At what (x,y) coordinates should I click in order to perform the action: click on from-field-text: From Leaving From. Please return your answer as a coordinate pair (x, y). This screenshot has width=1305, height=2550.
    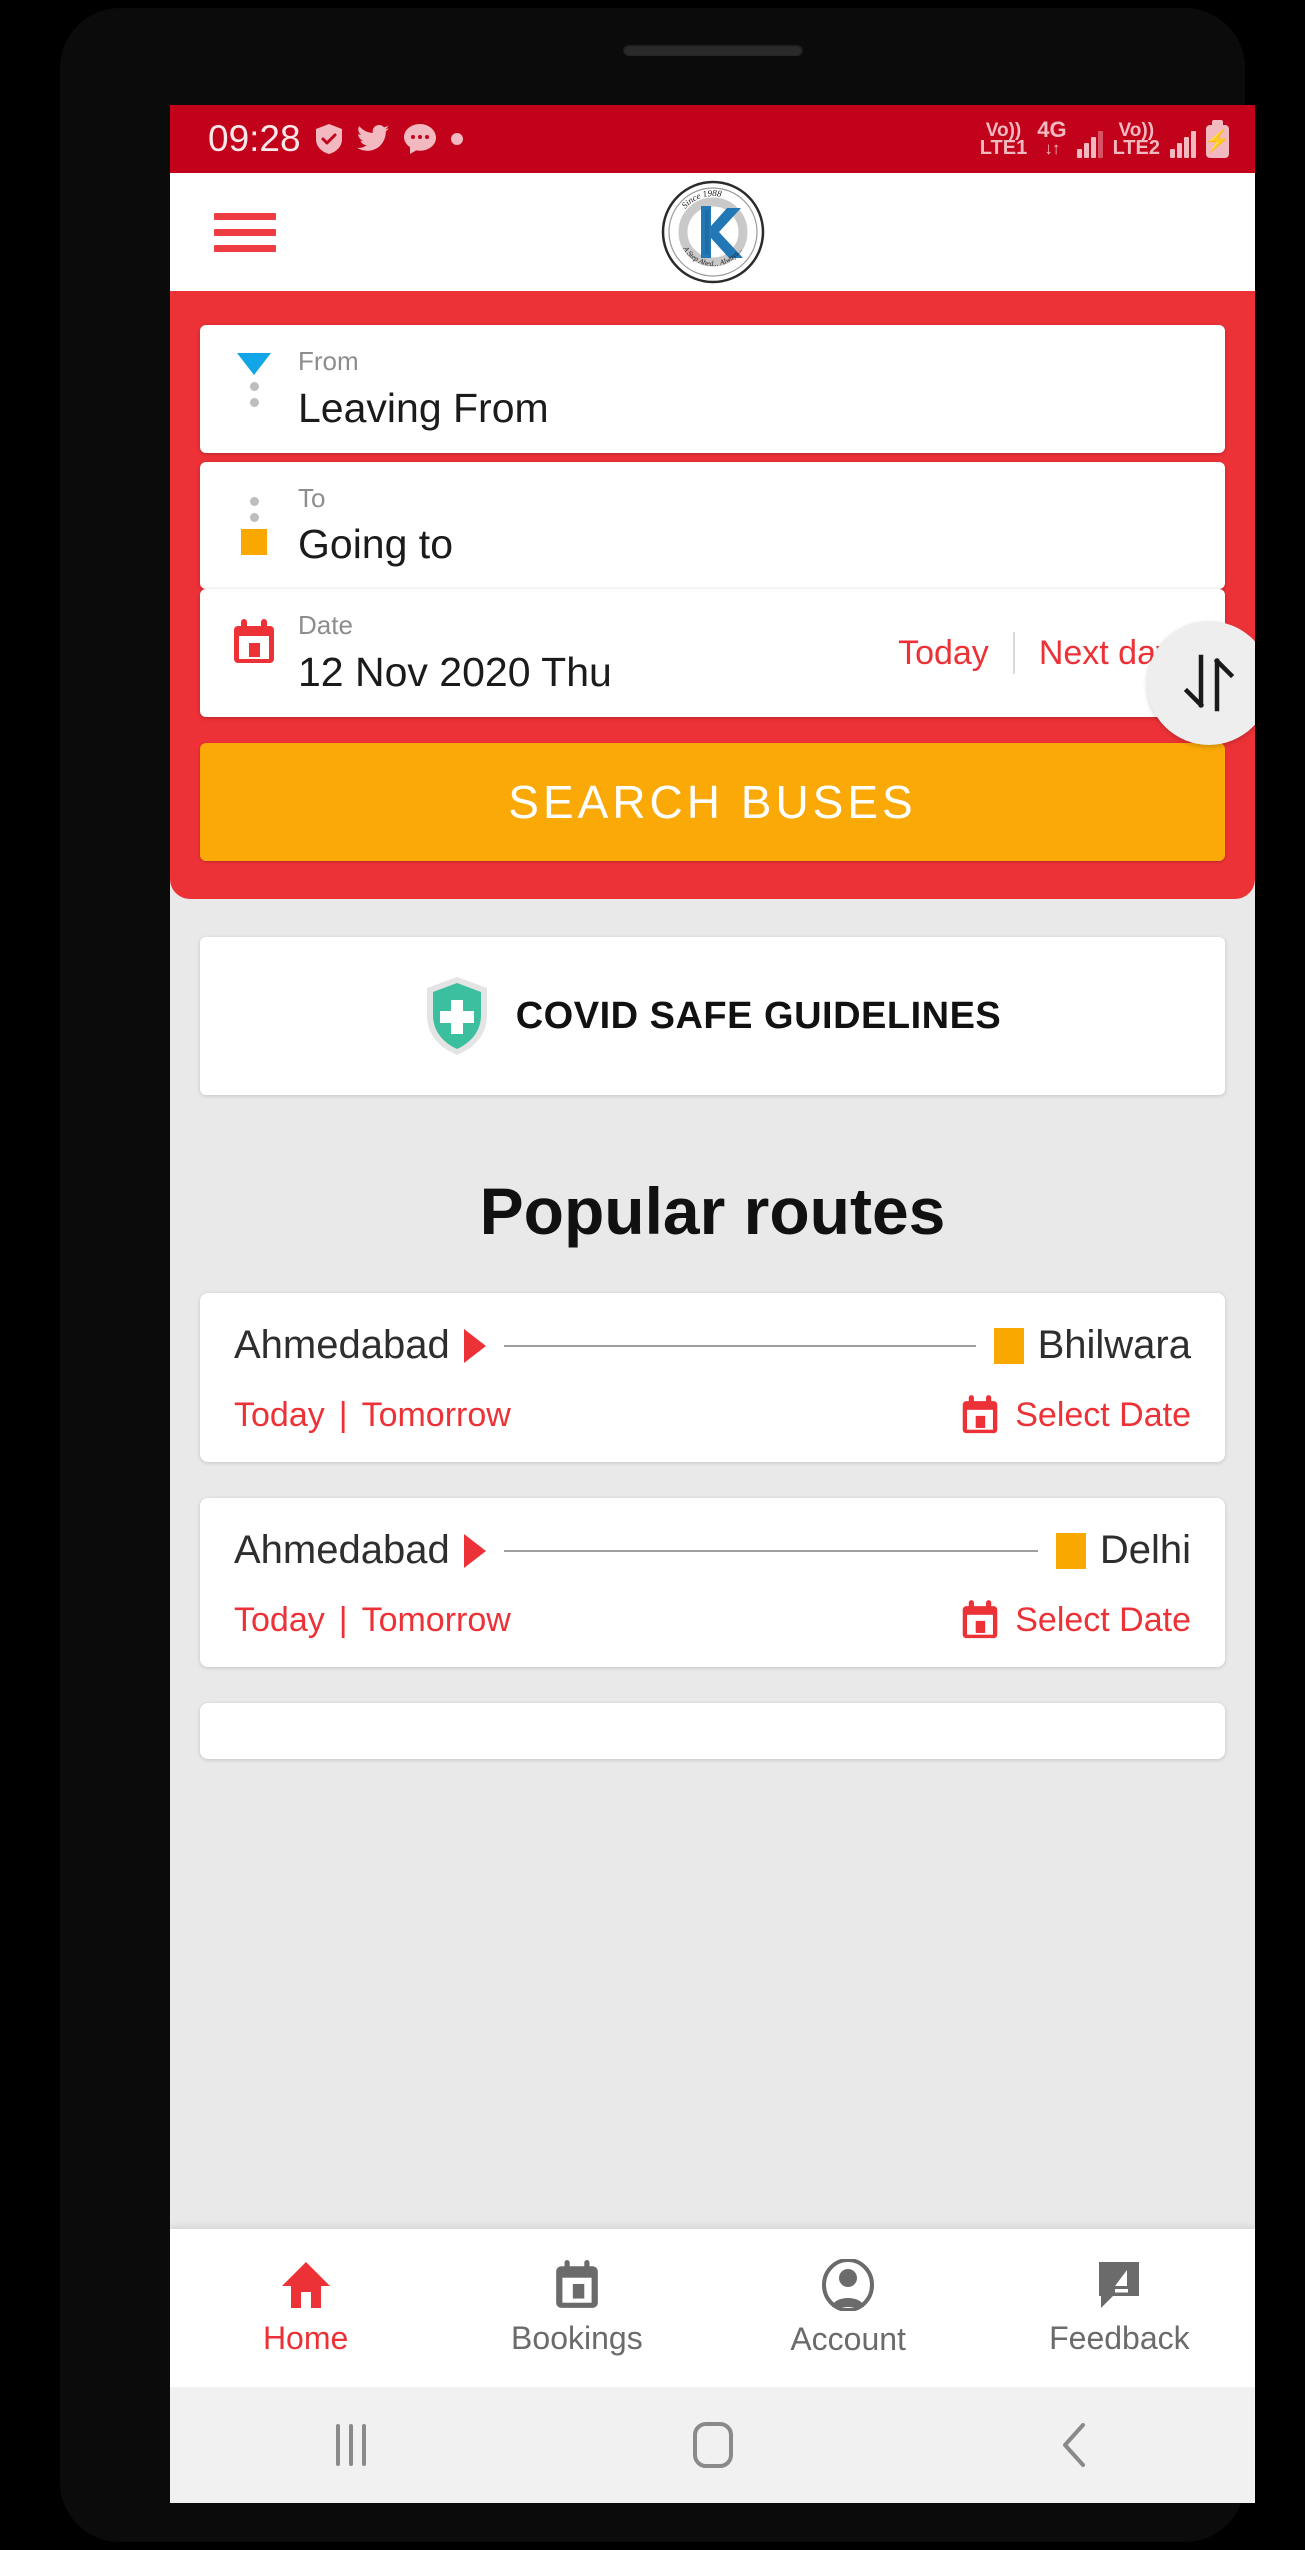
    Looking at the image, I should click on (423, 389).